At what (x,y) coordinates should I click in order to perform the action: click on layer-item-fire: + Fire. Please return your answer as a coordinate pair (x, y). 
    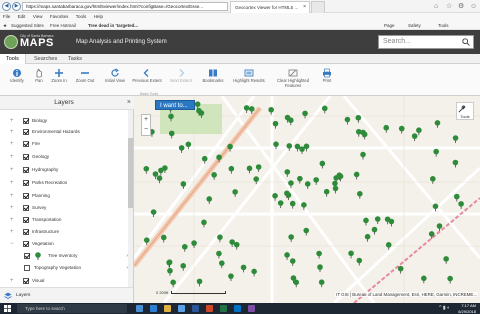
    Looking at the image, I should click on (69, 144).